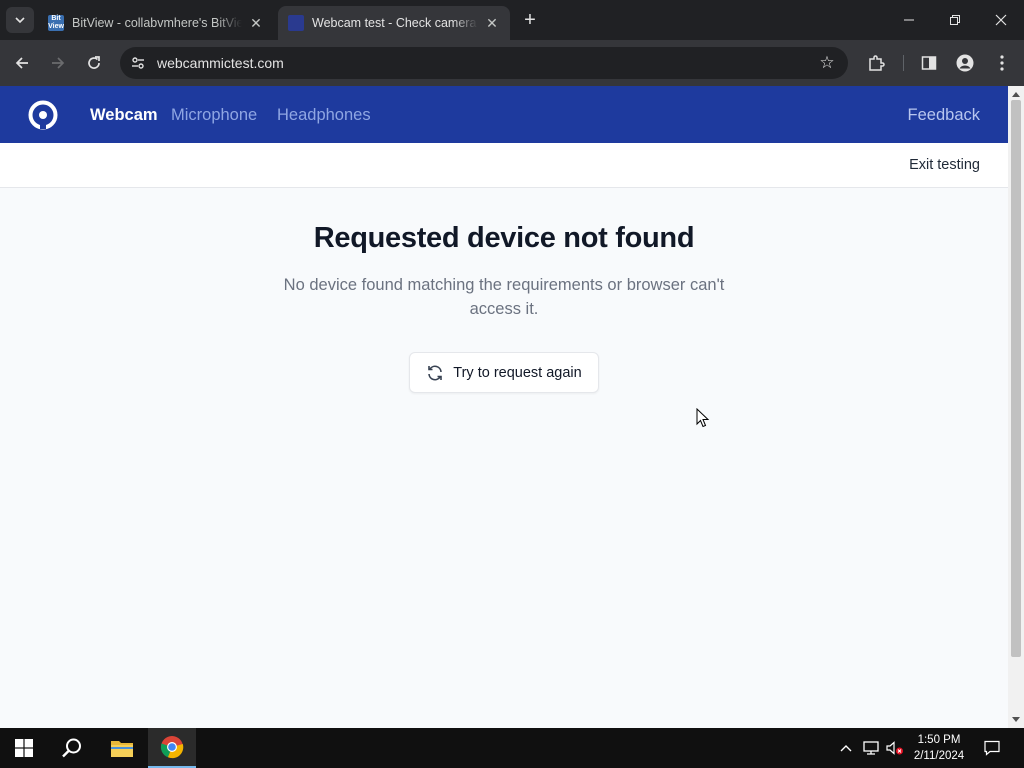 The image size is (1024, 768). What do you see at coordinates (124, 115) in the screenshot?
I see `nav-webcam: Webcam` at bounding box center [124, 115].